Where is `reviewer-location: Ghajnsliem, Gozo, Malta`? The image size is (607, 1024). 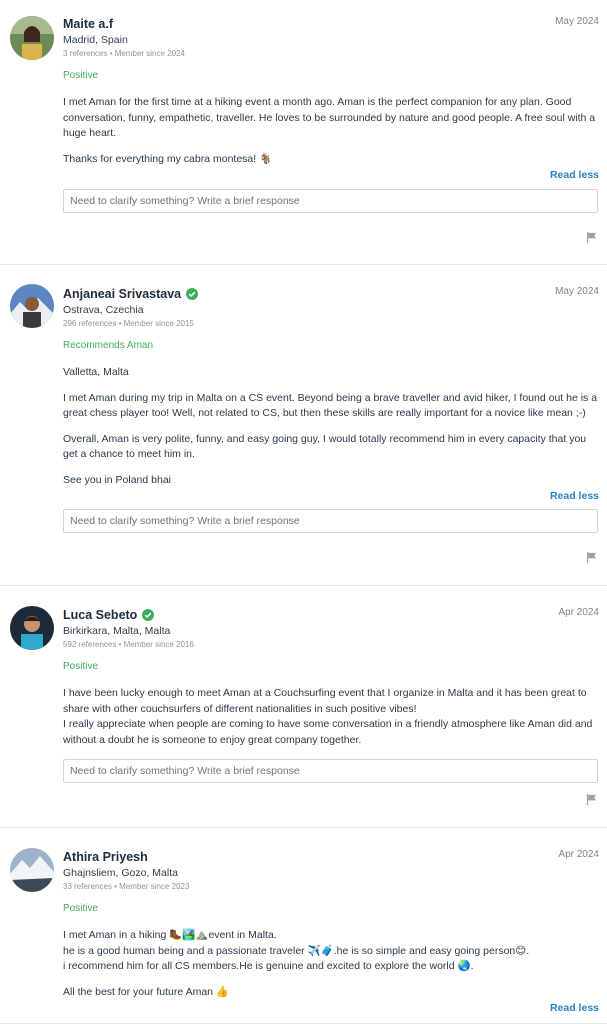
reviewer-location: Ghajnsliem, Gozo, Malta is located at coordinates (120, 873).